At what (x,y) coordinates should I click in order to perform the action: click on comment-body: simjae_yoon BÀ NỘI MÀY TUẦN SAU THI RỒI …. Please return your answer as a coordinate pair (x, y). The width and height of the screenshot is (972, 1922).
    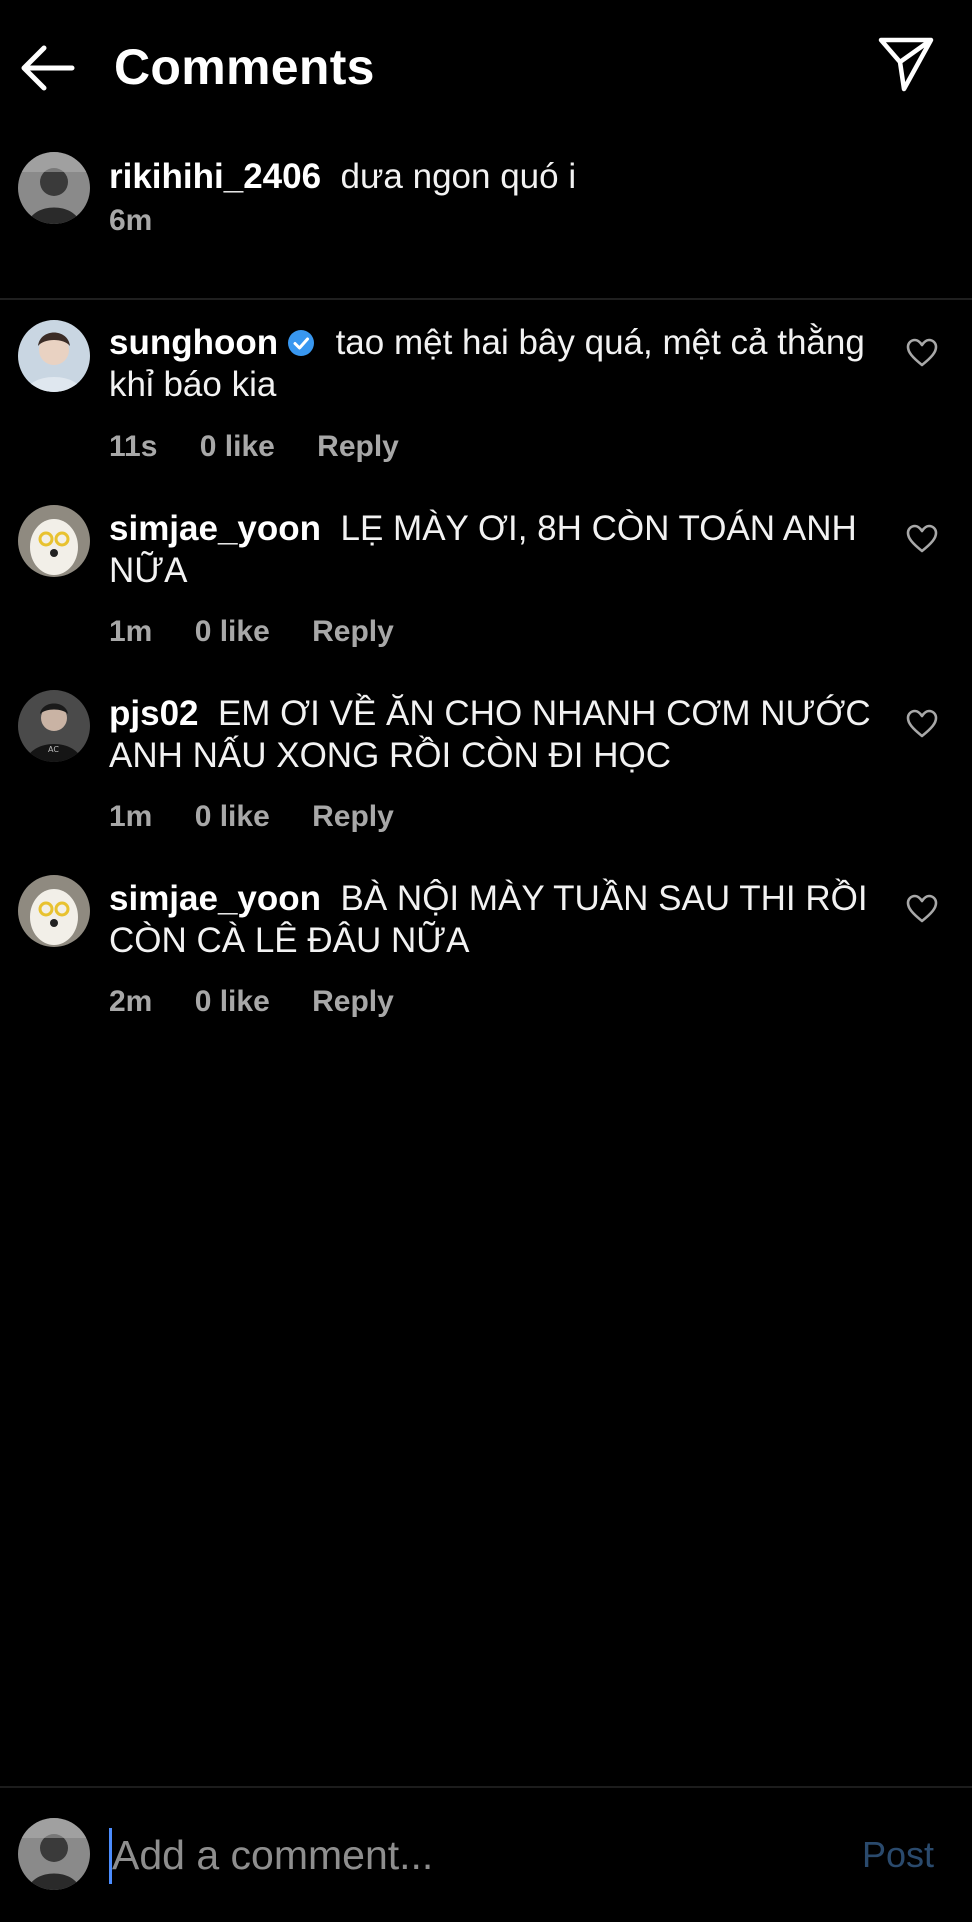
    Looking at the image, I should click on (490, 920).